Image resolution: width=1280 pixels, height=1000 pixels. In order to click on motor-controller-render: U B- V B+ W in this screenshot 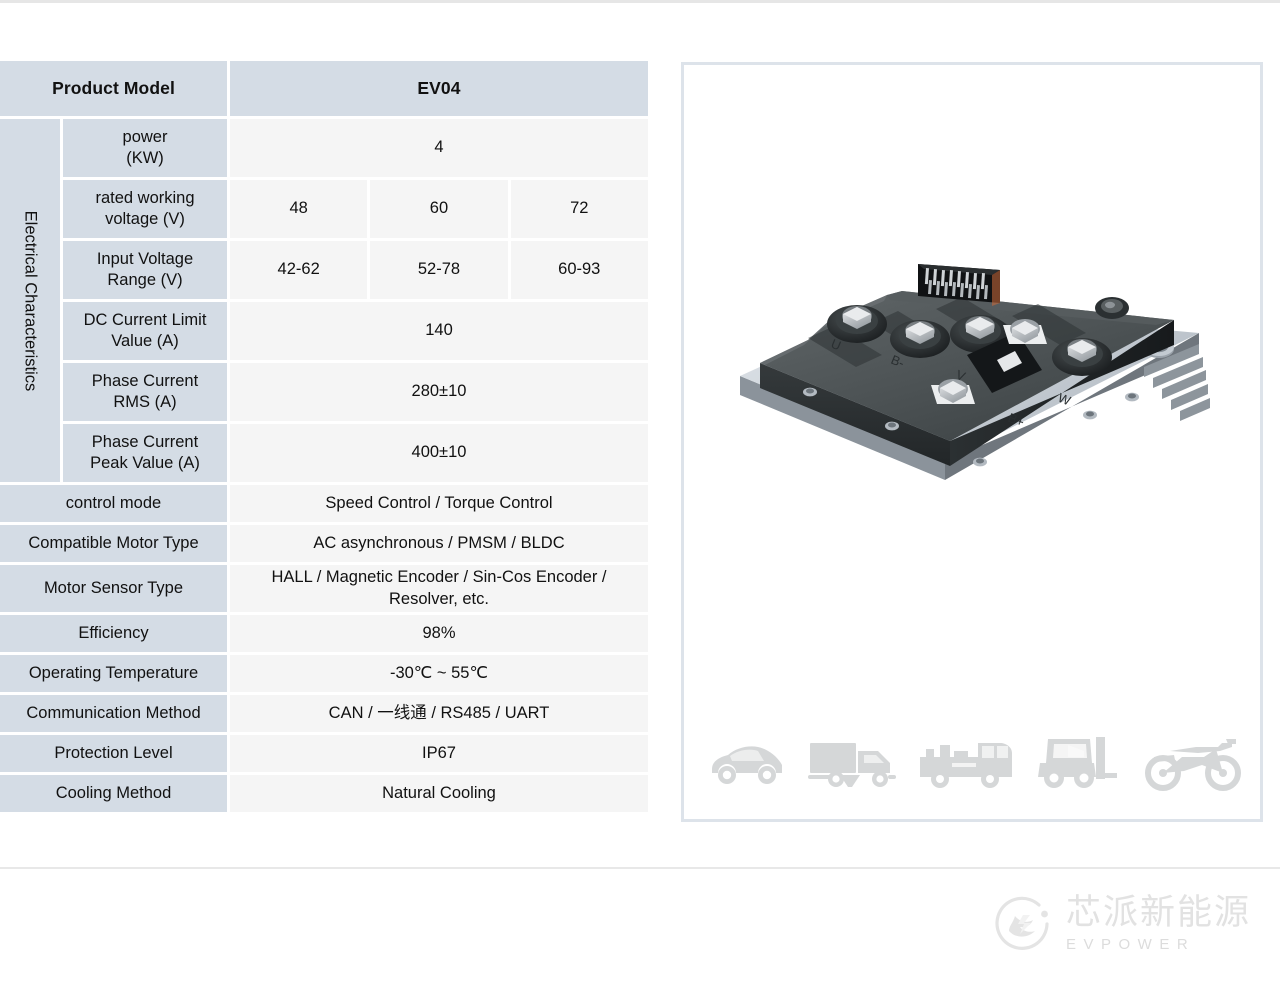, I will do `click(975, 372)`.